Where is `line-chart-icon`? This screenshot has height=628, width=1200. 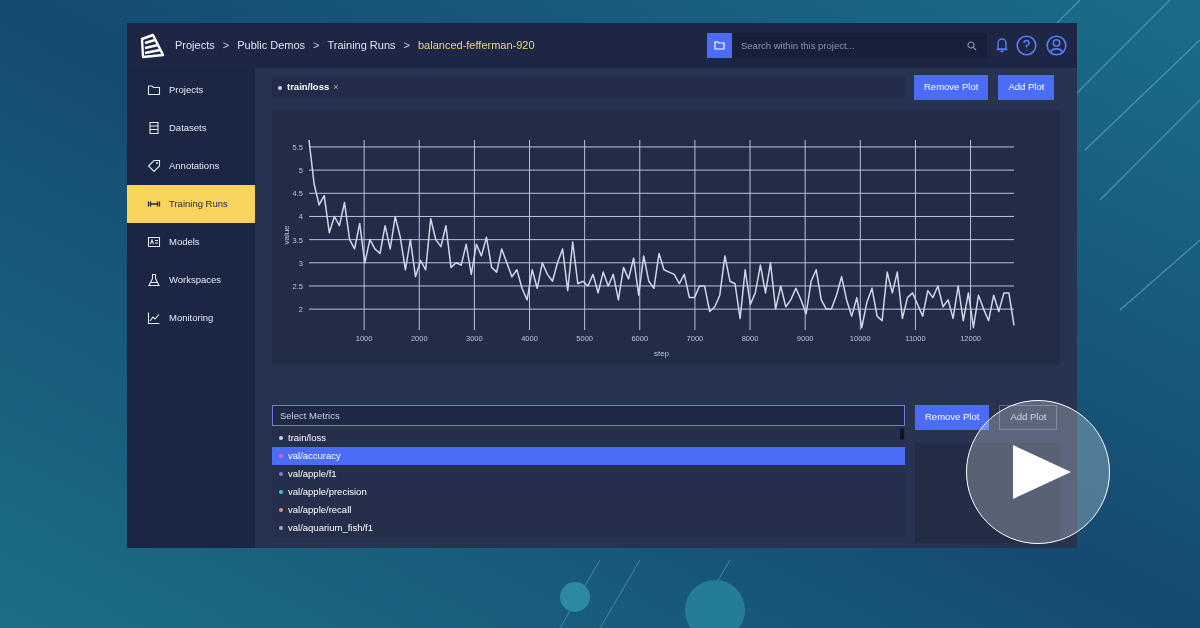 line-chart-icon is located at coordinates (154, 318).